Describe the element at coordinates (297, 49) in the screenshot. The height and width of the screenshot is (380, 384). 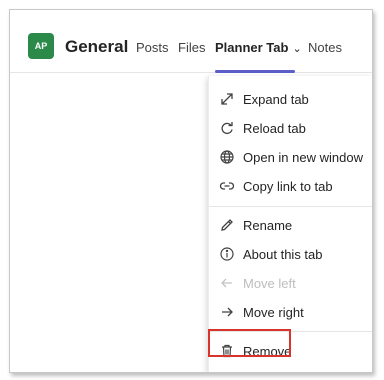
I see `chevron-down-icon: ⌄` at that location.